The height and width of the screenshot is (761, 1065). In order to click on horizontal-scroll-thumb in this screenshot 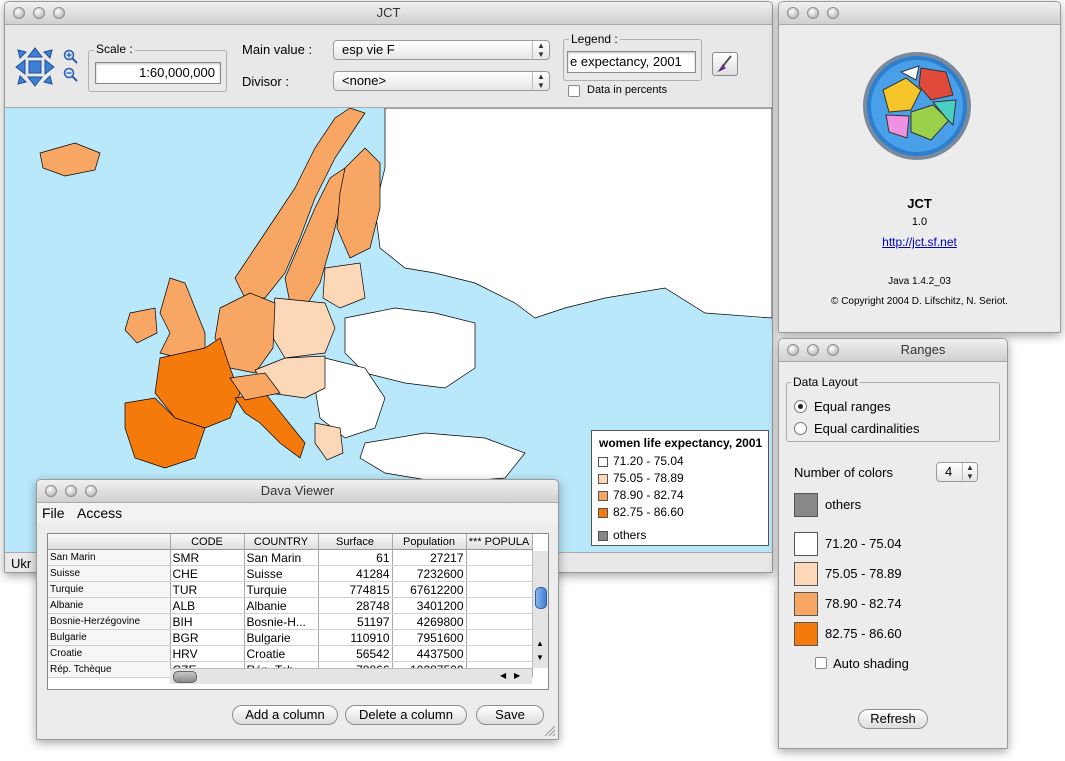, I will do `click(185, 677)`.